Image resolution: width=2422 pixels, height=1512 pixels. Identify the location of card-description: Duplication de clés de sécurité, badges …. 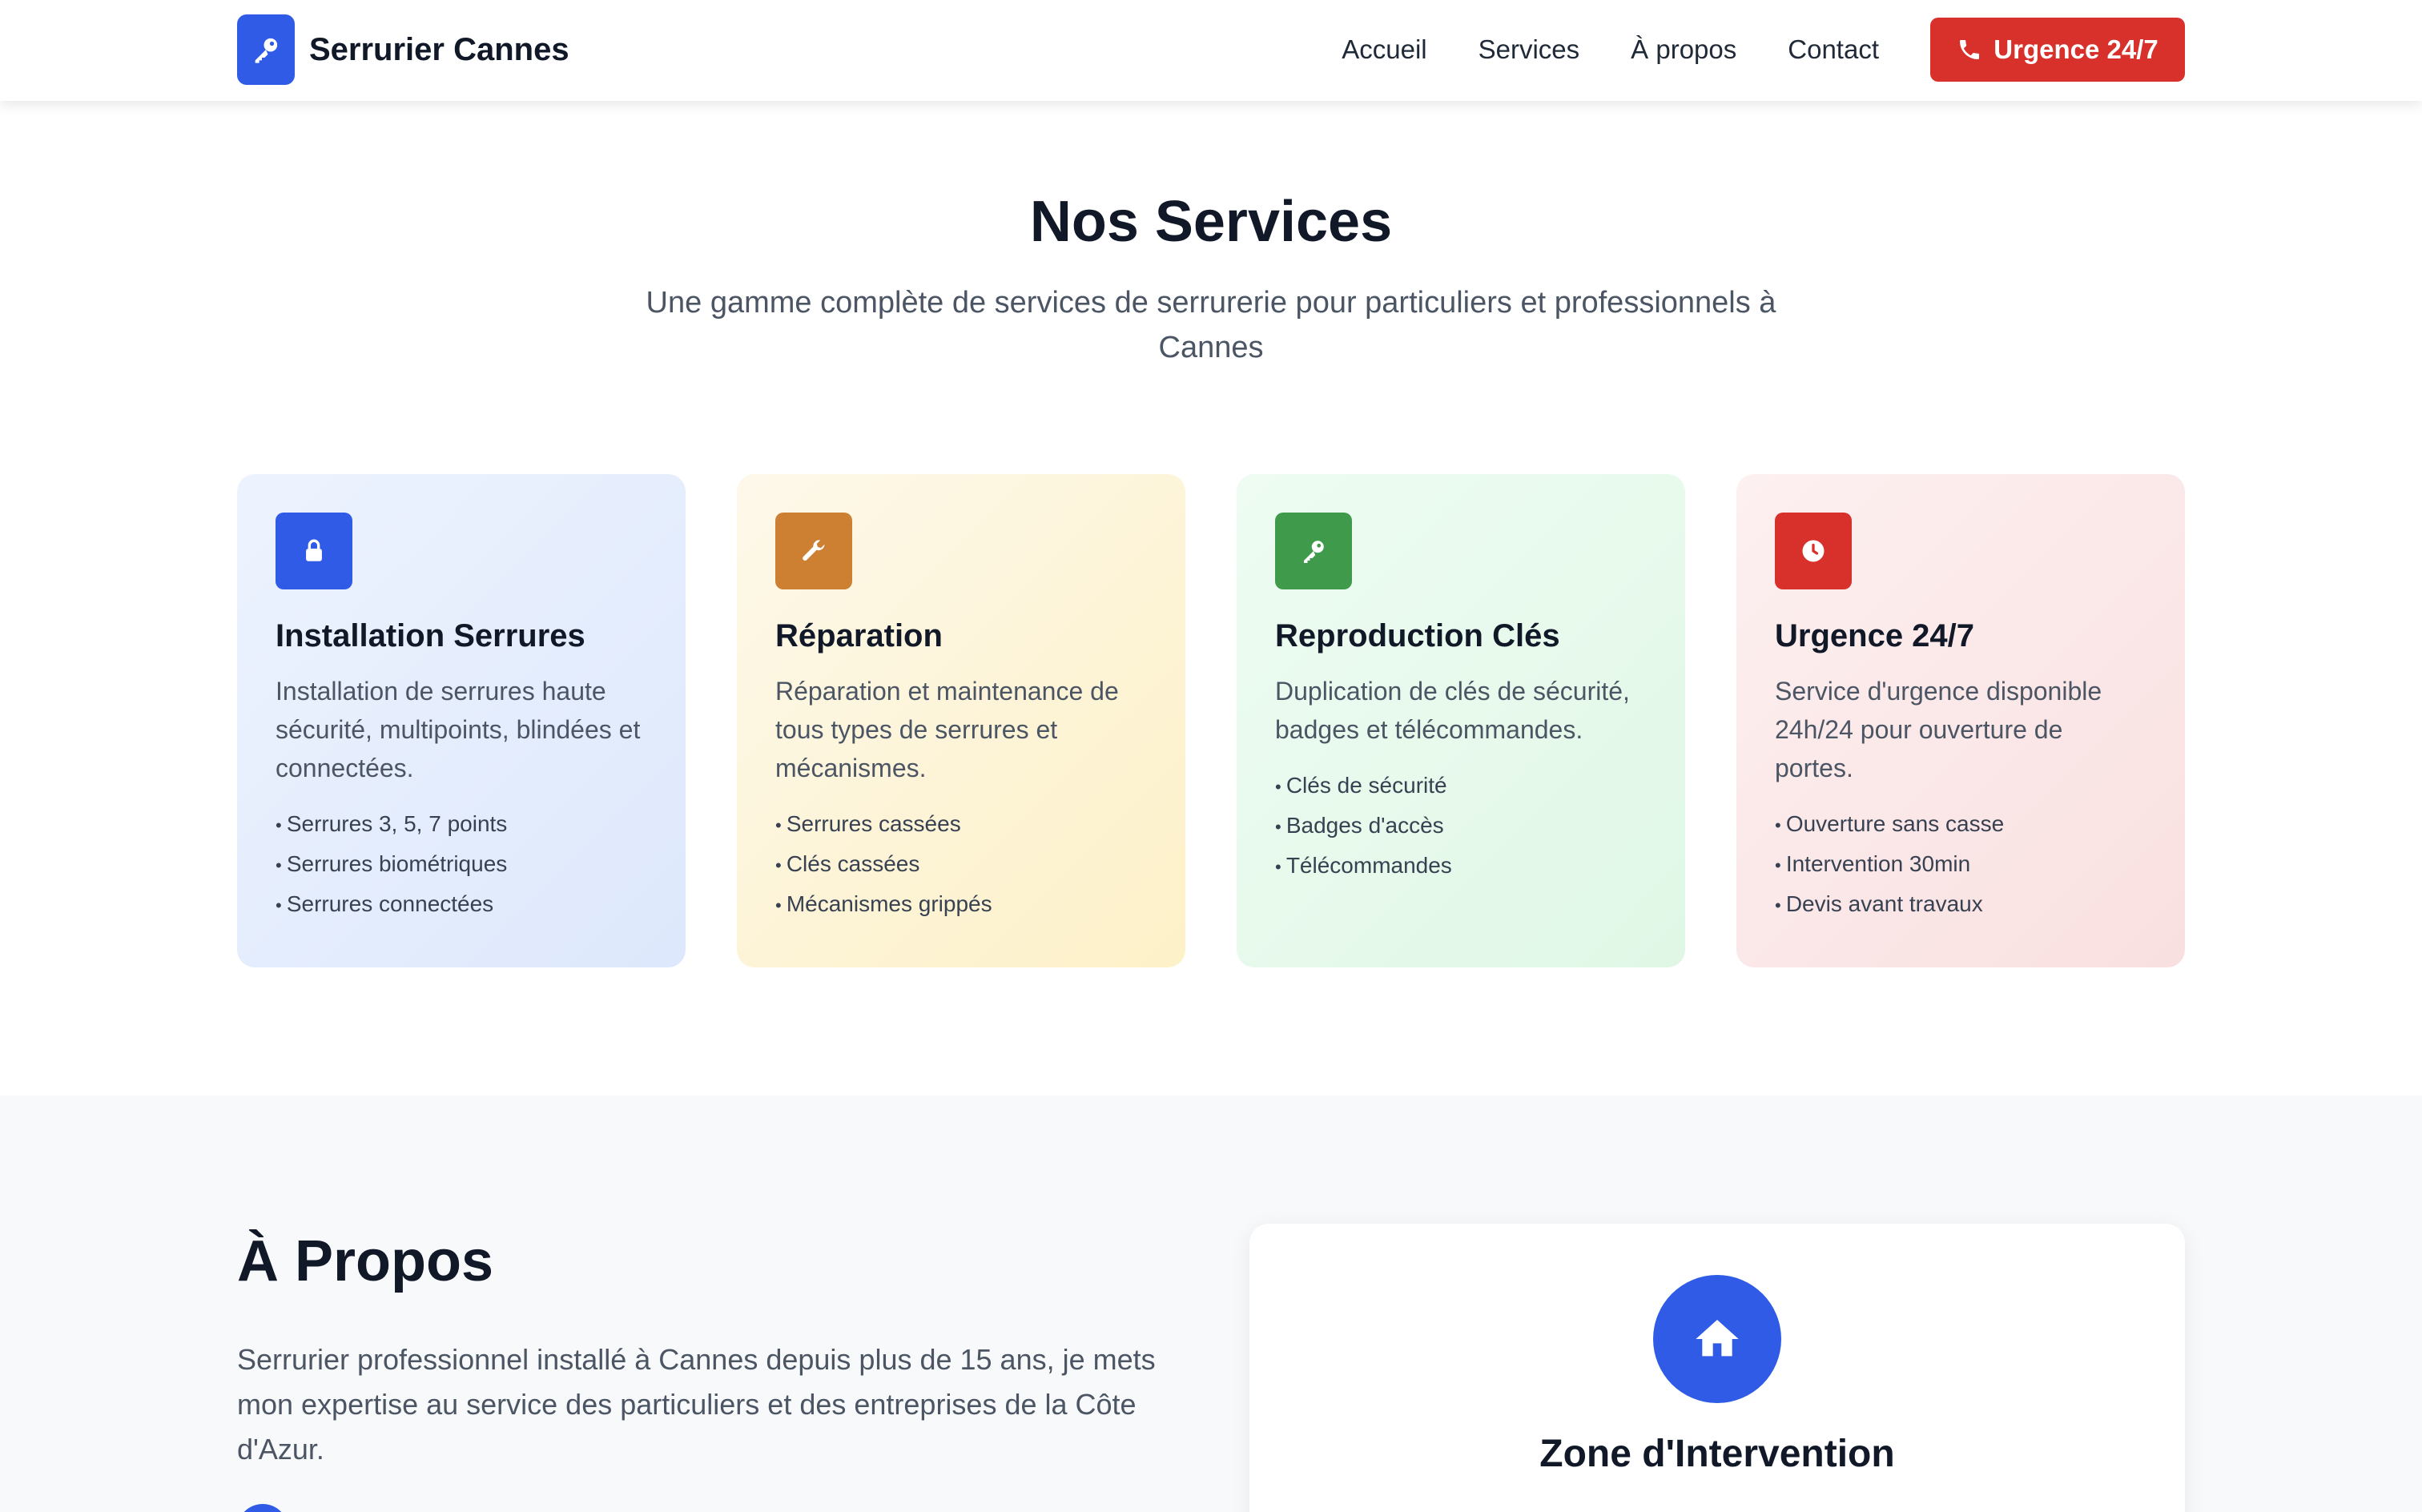
(1452, 710).